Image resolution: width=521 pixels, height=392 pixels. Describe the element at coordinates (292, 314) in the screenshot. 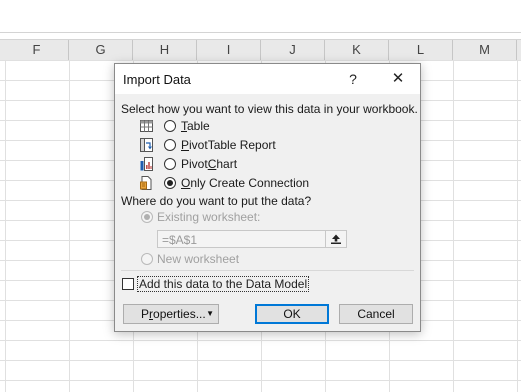

I see `ok-button: OK` at that location.